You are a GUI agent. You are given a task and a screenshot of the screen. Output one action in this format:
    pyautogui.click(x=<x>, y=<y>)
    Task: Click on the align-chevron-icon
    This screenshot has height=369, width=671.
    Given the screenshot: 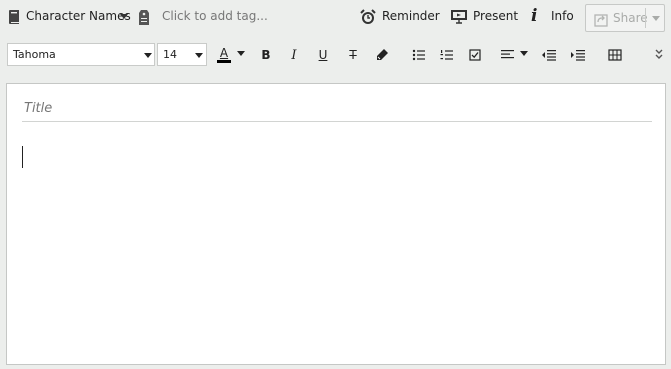 What is the action you would take?
    pyautogui.click(x=524, y=53)
    